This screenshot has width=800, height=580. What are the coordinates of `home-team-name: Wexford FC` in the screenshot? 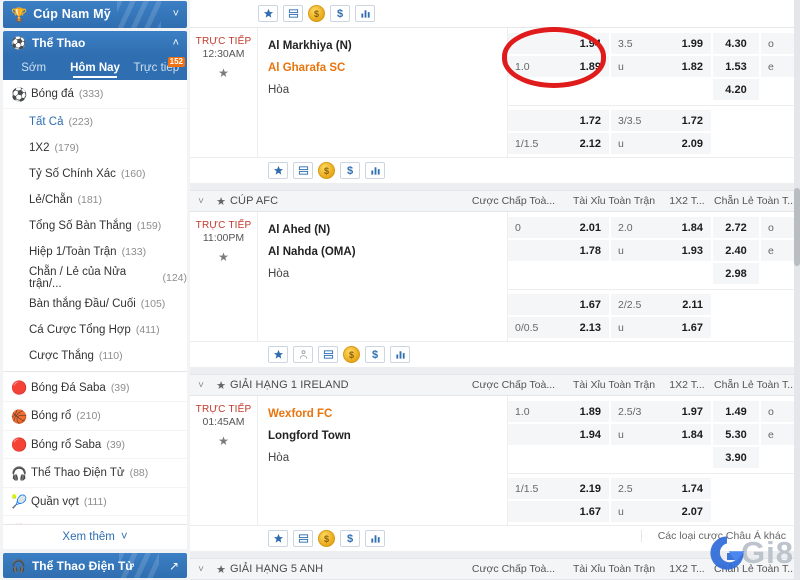 It's located at (387, 414).